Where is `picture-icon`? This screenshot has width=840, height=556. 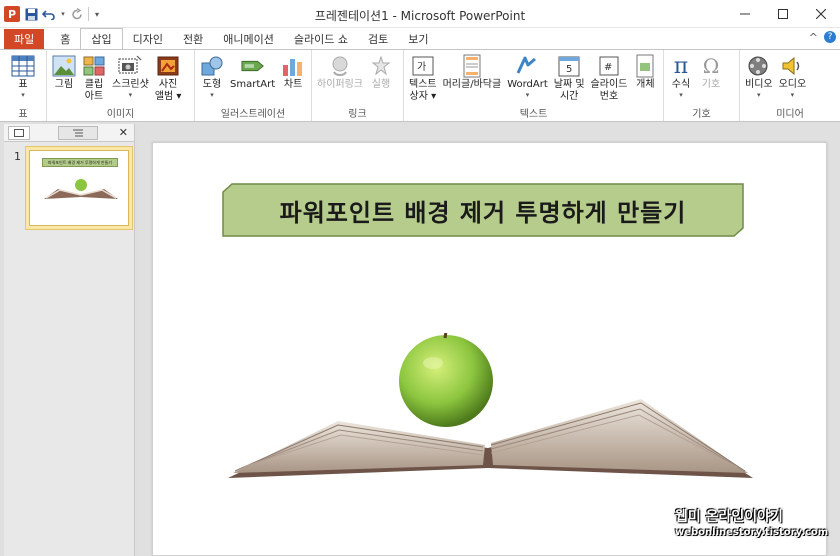
picture-icon is located at coordinates (64, 66).